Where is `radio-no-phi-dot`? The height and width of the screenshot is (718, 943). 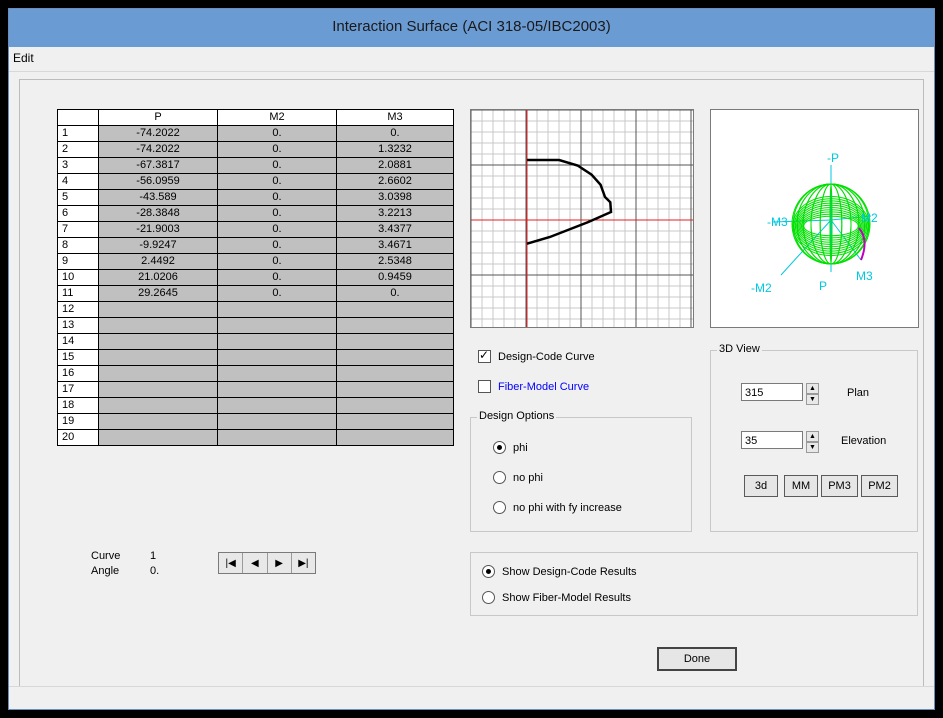 radio-no-phi-dot is located at coordinates (499, 477).